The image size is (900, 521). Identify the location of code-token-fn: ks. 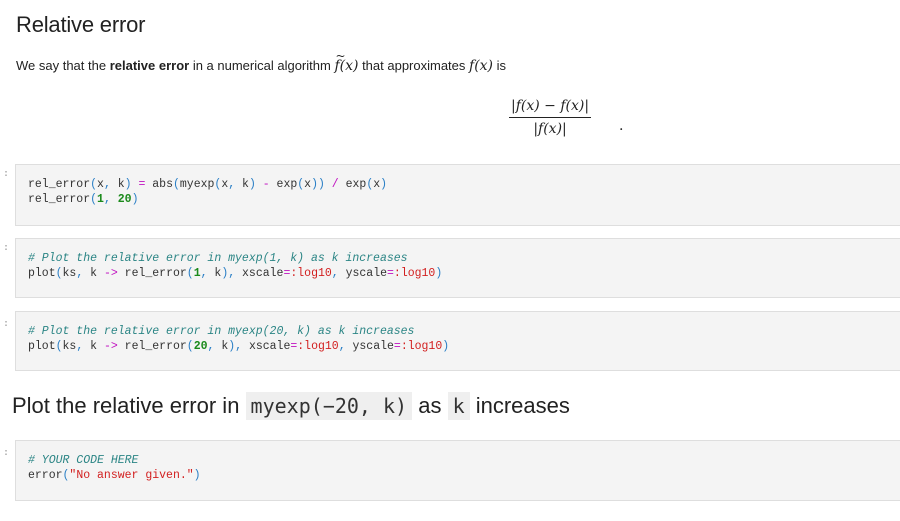
(69, 346).